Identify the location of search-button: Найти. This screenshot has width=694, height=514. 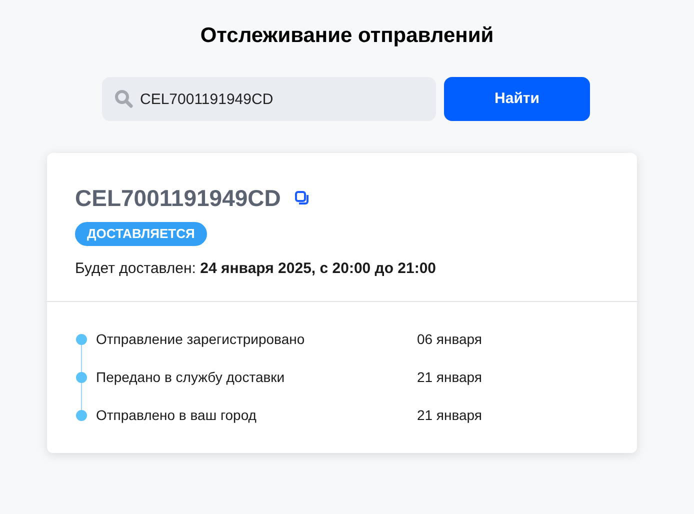
(517, 99).